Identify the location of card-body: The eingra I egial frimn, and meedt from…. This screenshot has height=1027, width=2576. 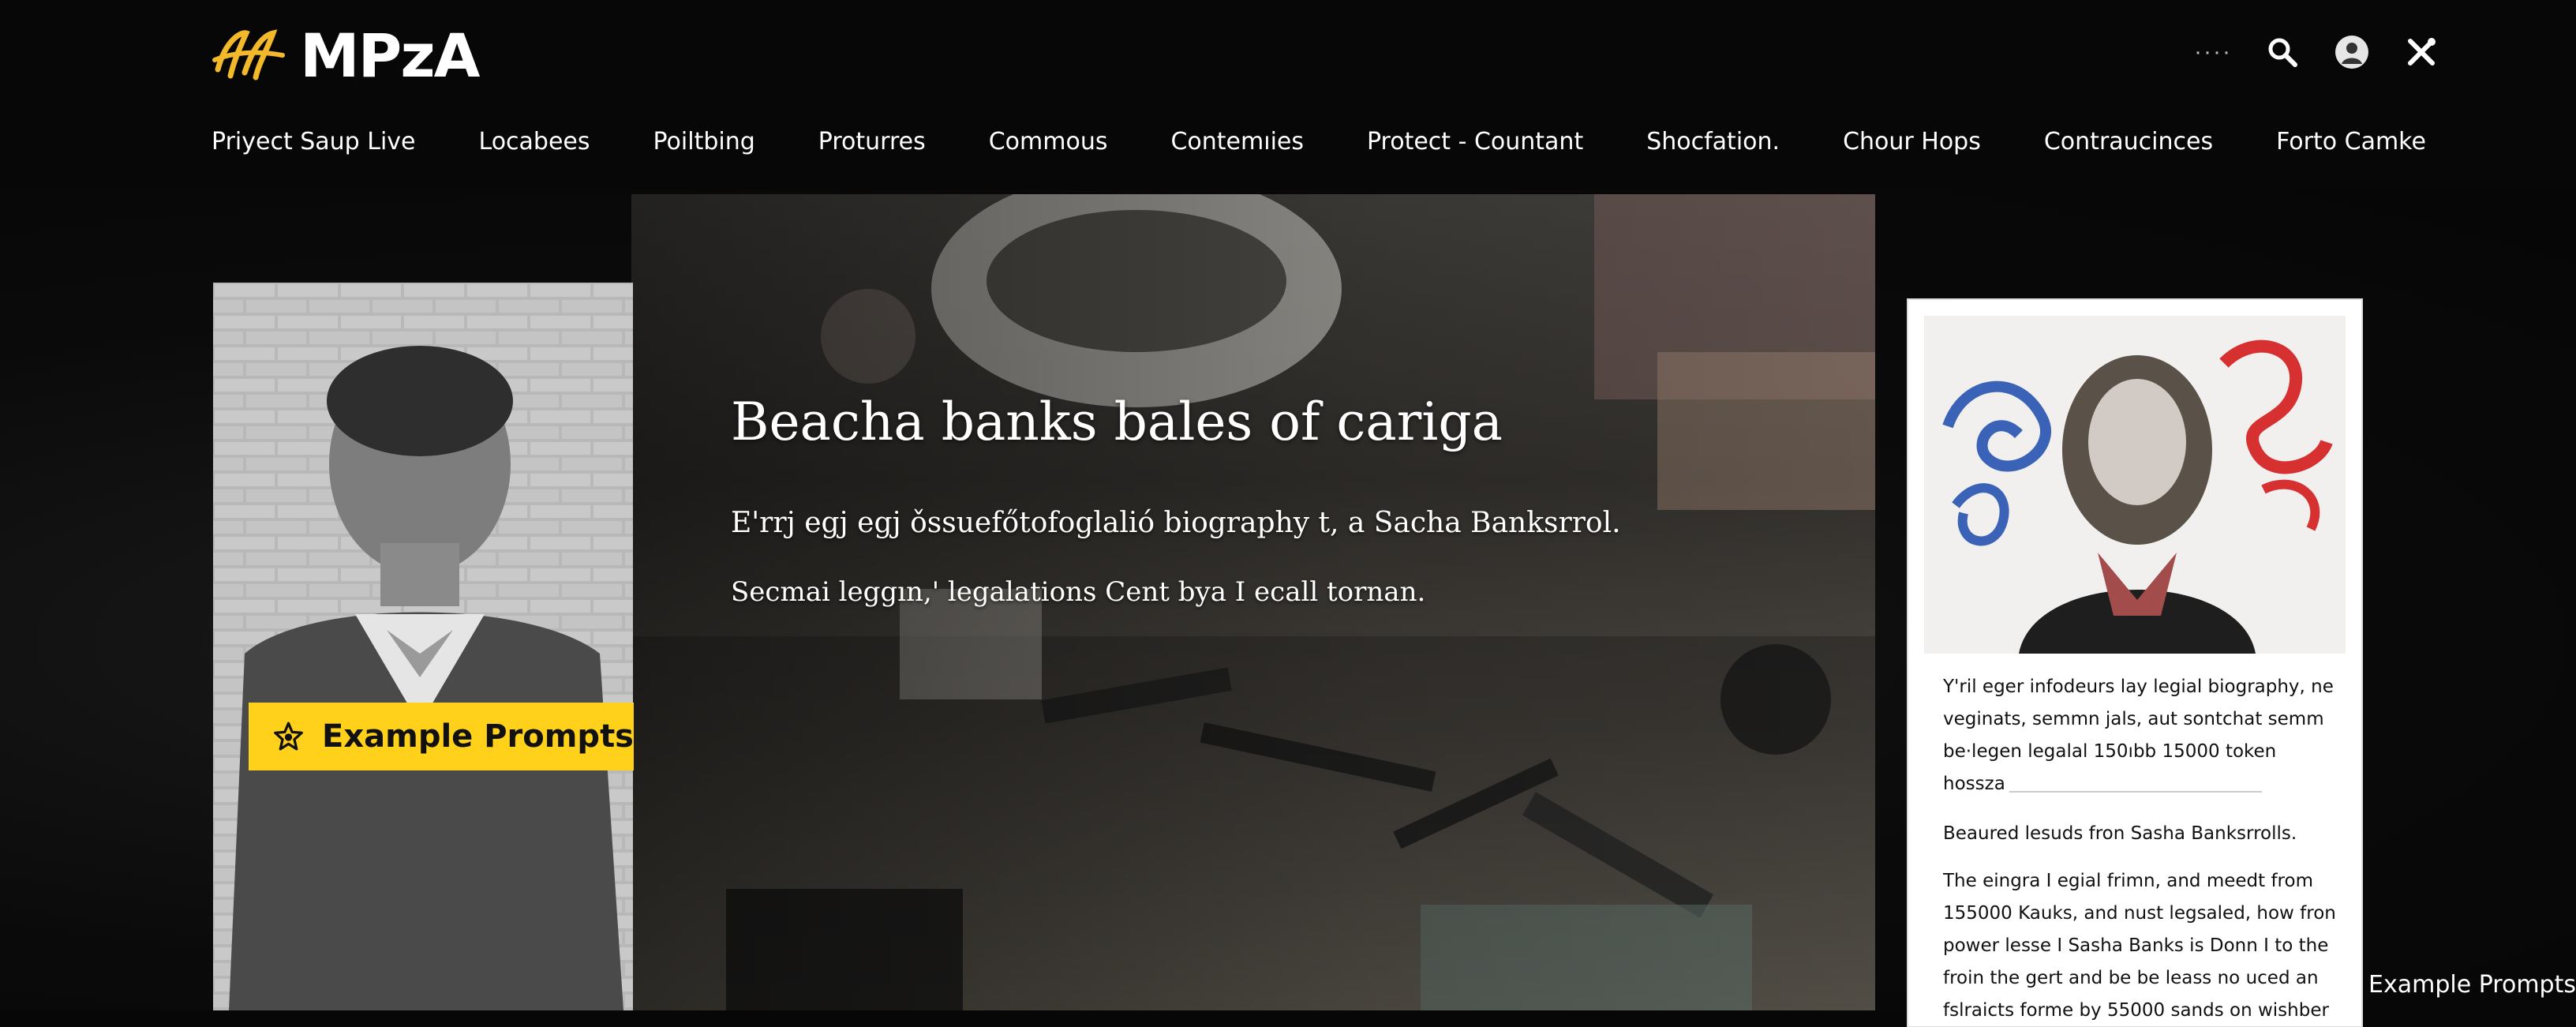
(2140, 946).